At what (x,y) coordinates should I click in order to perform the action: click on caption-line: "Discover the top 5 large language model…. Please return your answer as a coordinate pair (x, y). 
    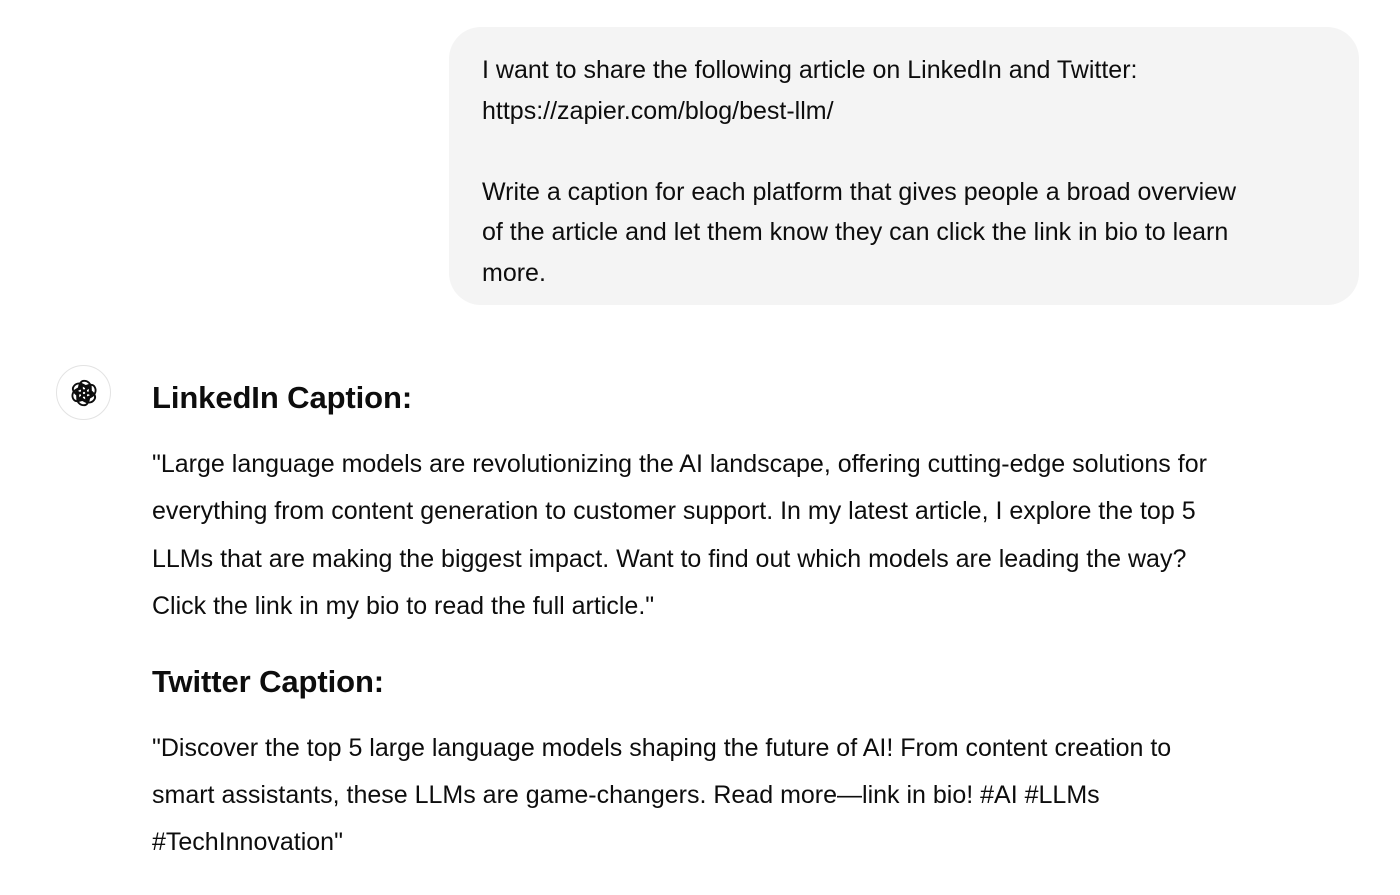
    Looking at the image, I should click on (662, 747).